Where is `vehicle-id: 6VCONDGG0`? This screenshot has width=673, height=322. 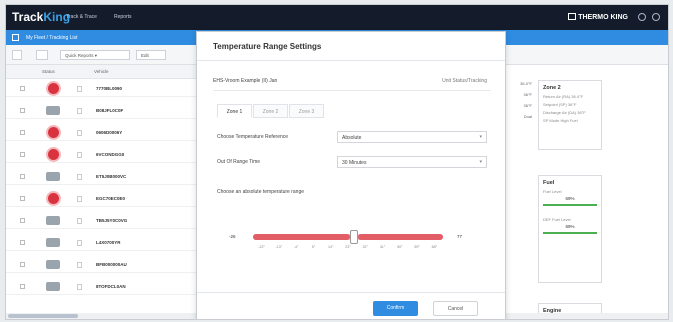
vehicle-id: 6VCONDGG0 is located at coordinates (110, 154).